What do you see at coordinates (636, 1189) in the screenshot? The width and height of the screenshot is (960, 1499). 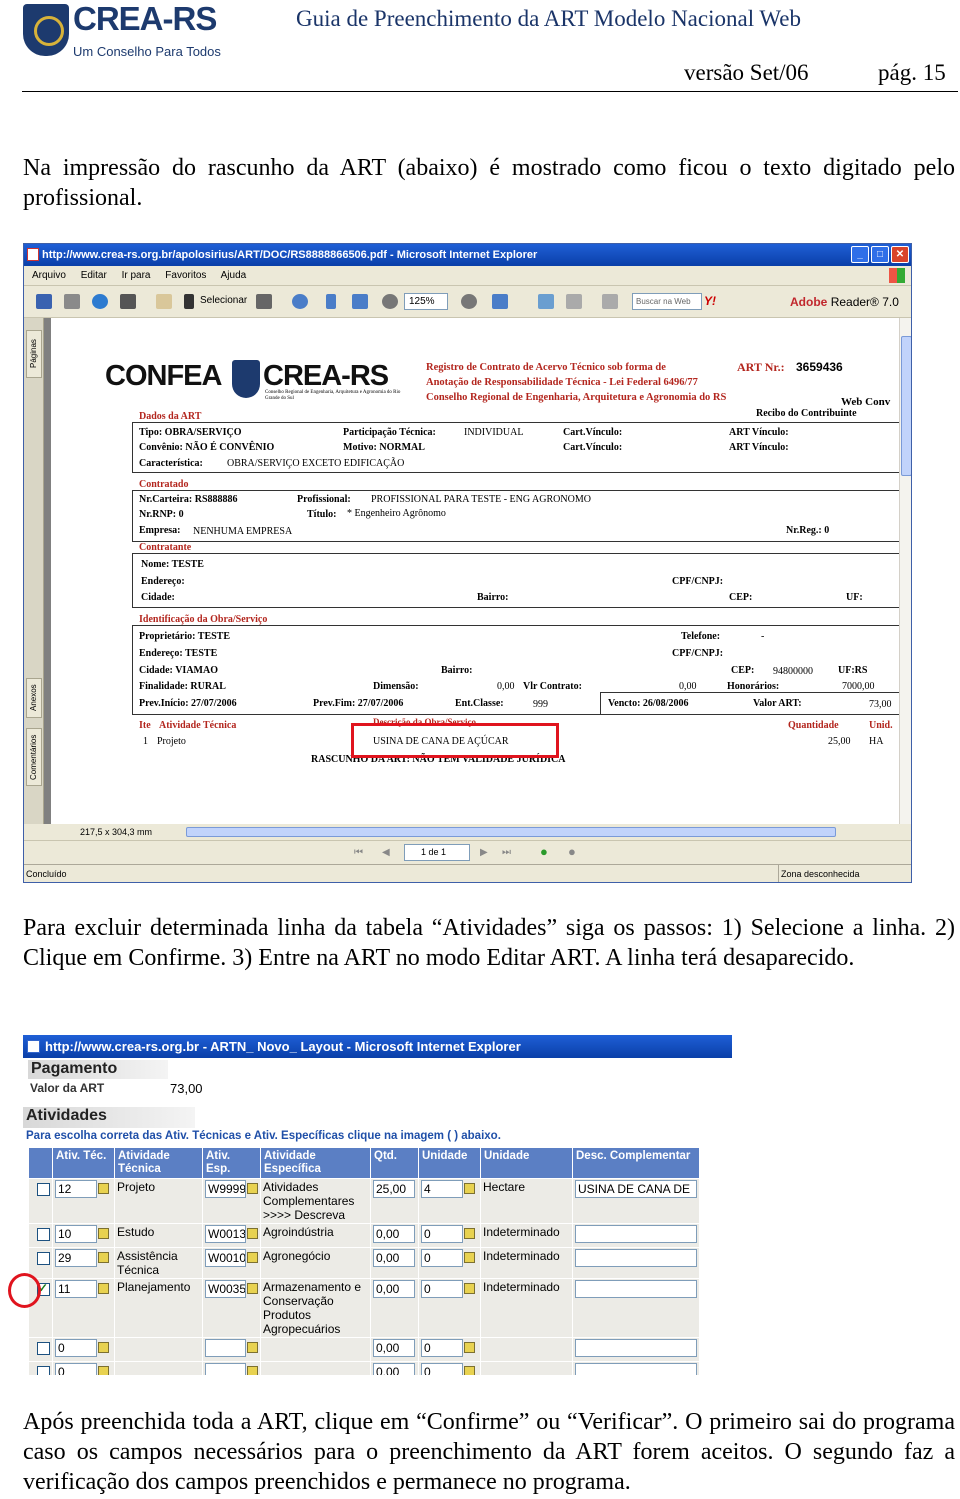 I see `desc-complementar-input: USINA DE CANA DE` at bounding box center [636, 1189].